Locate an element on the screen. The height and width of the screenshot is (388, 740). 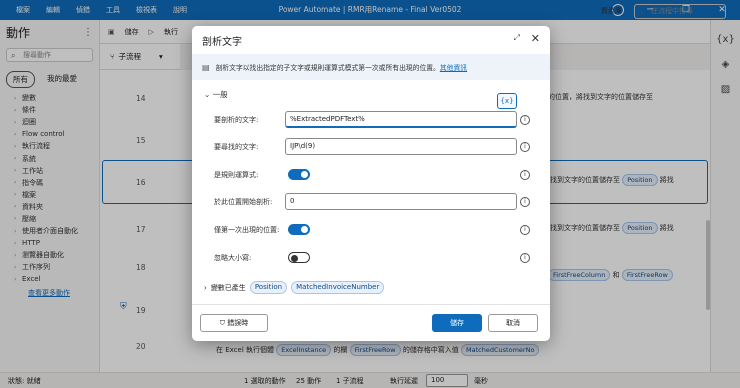
field-start-position: 於此位置開始剖析: 0 i is located at coordinates (371, 202).